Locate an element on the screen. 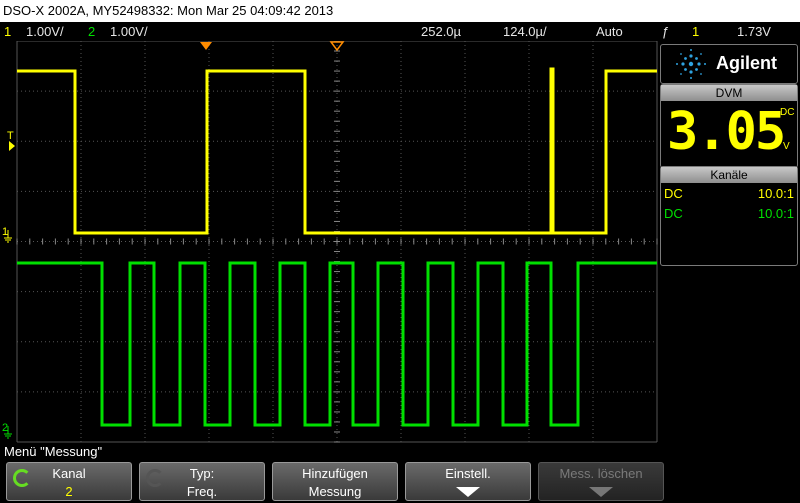 The image size is (800, 503). softkey-channel-value: 2 is located at coordinates (69, 491).